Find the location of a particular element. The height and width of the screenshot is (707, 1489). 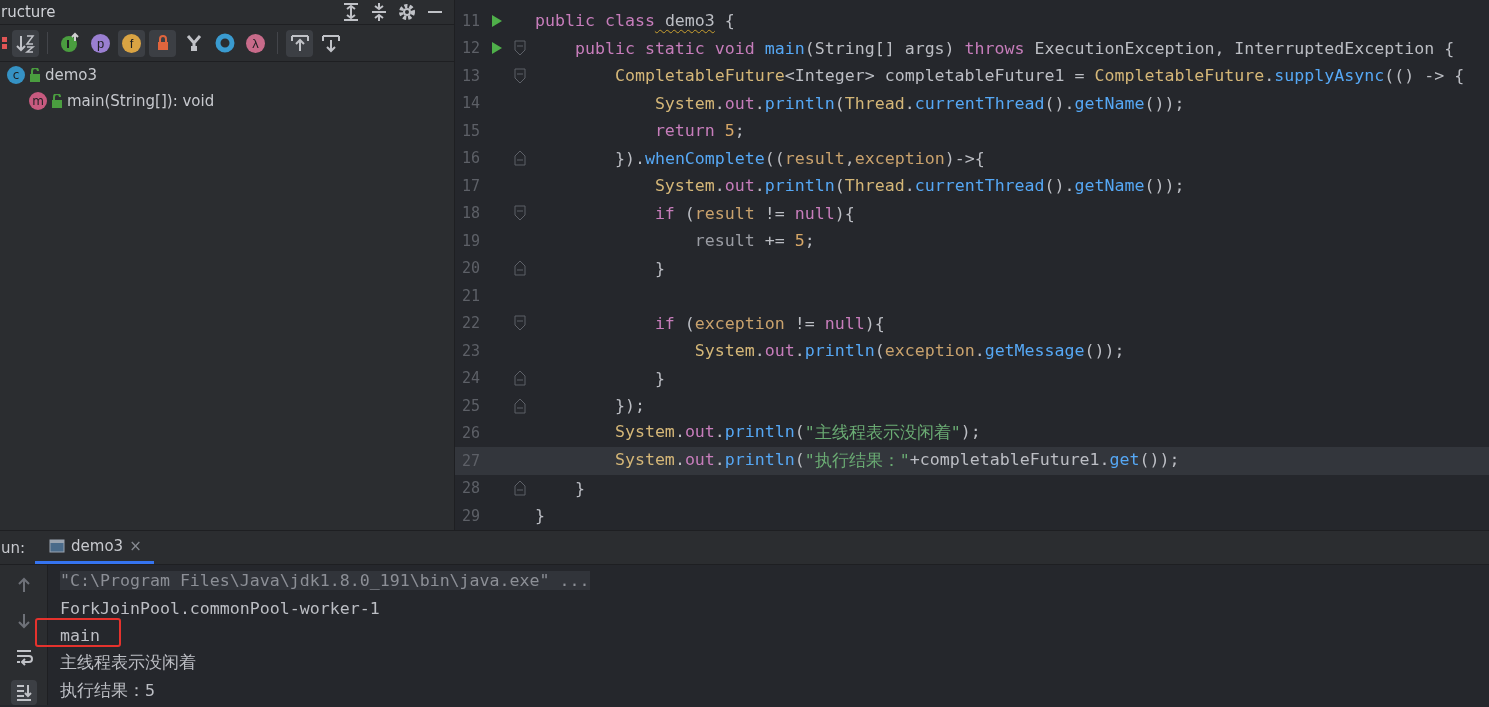

run-tab: demo3 × is located at coordinates (94, 547).